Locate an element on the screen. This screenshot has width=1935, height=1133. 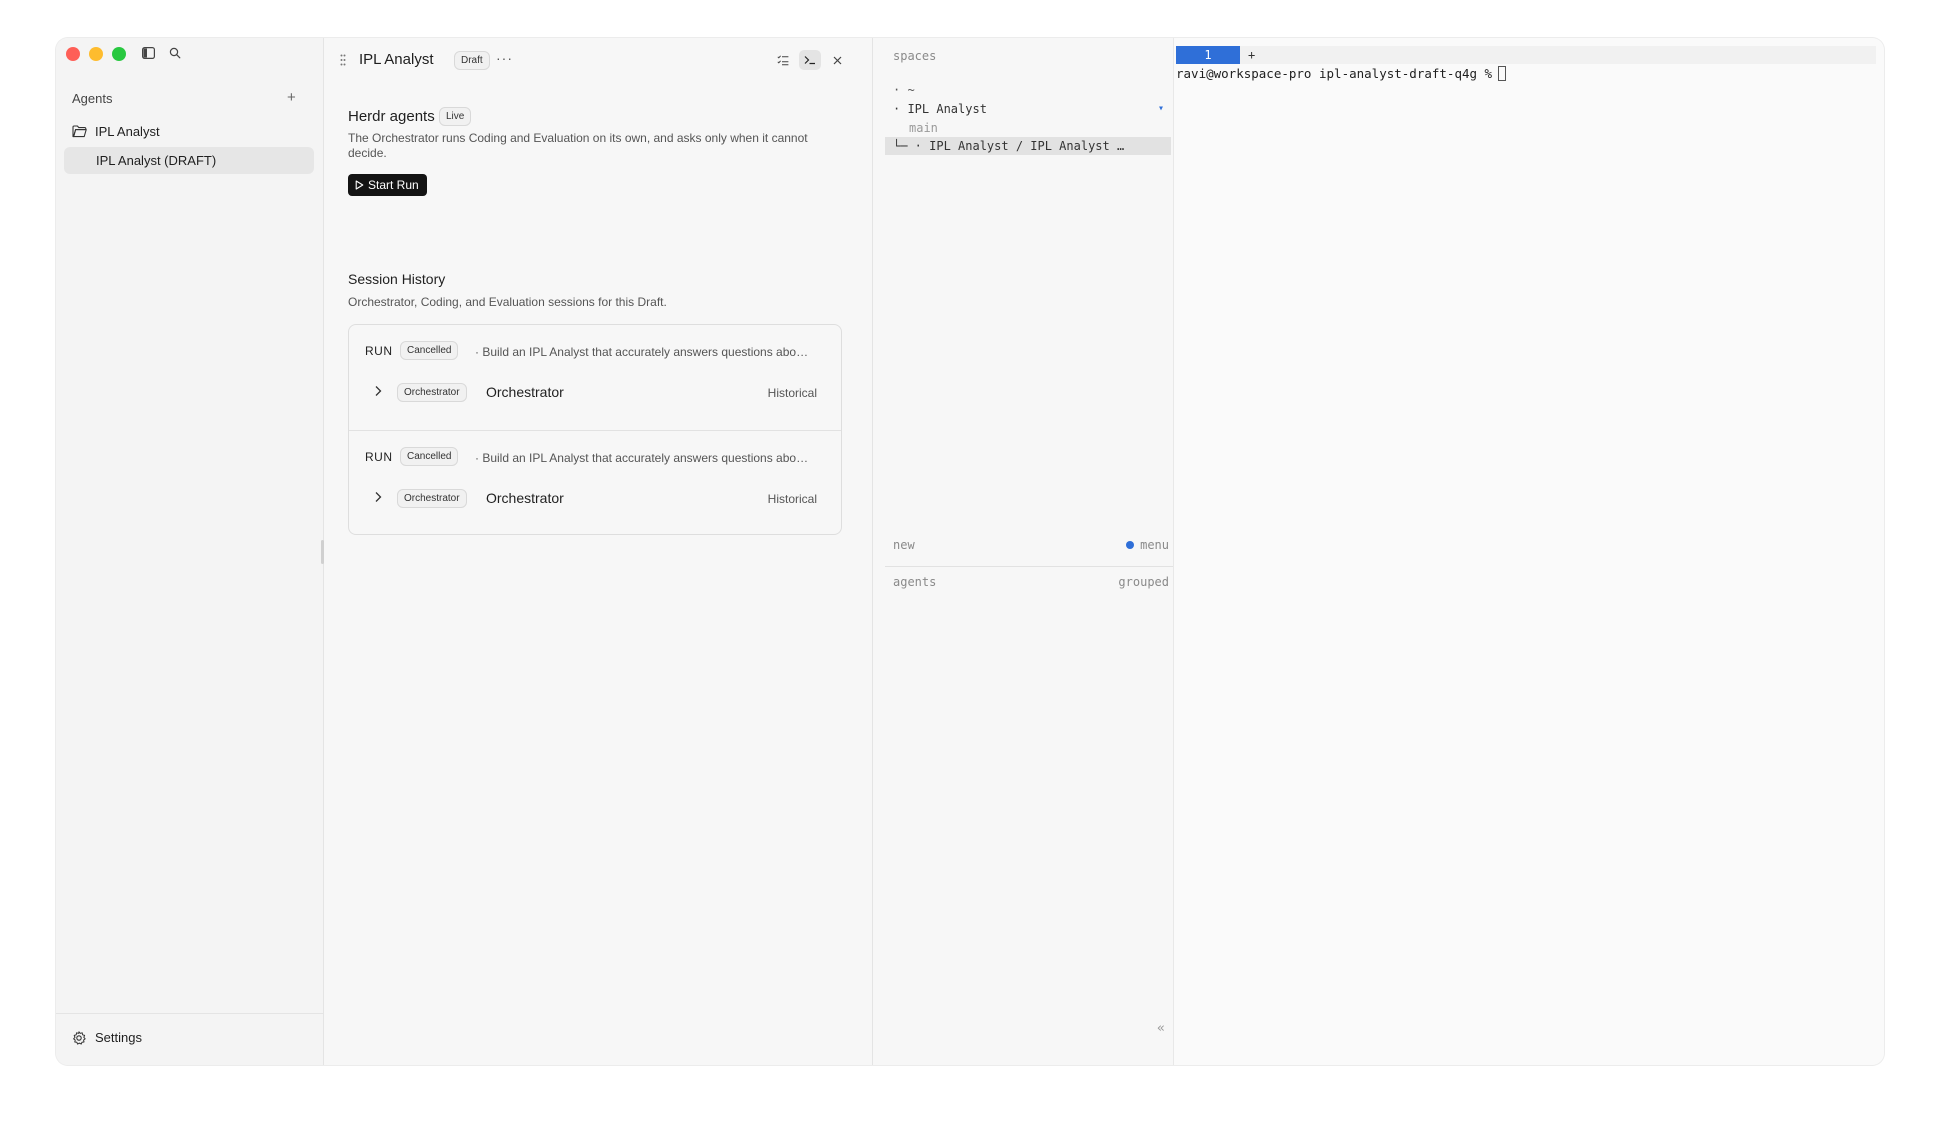
close-icon is located at coordinates (837, 60).